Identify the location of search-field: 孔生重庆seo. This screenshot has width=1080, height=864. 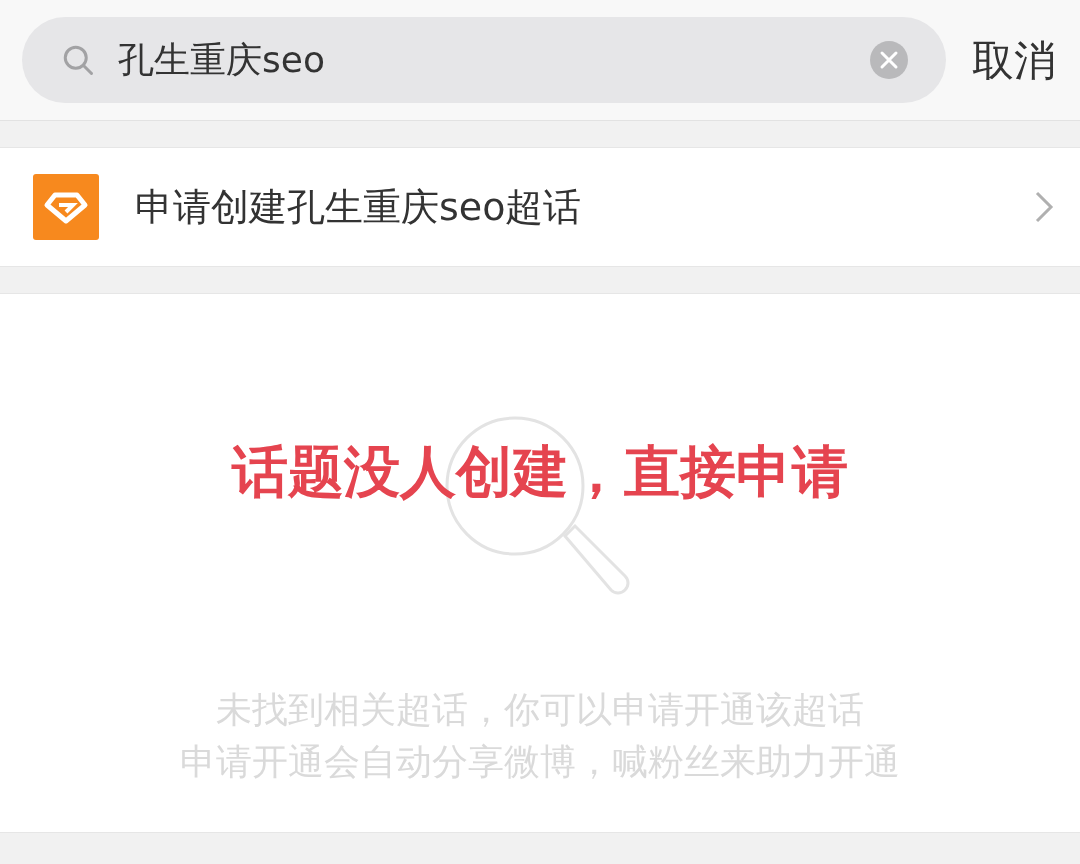
(484, 60).